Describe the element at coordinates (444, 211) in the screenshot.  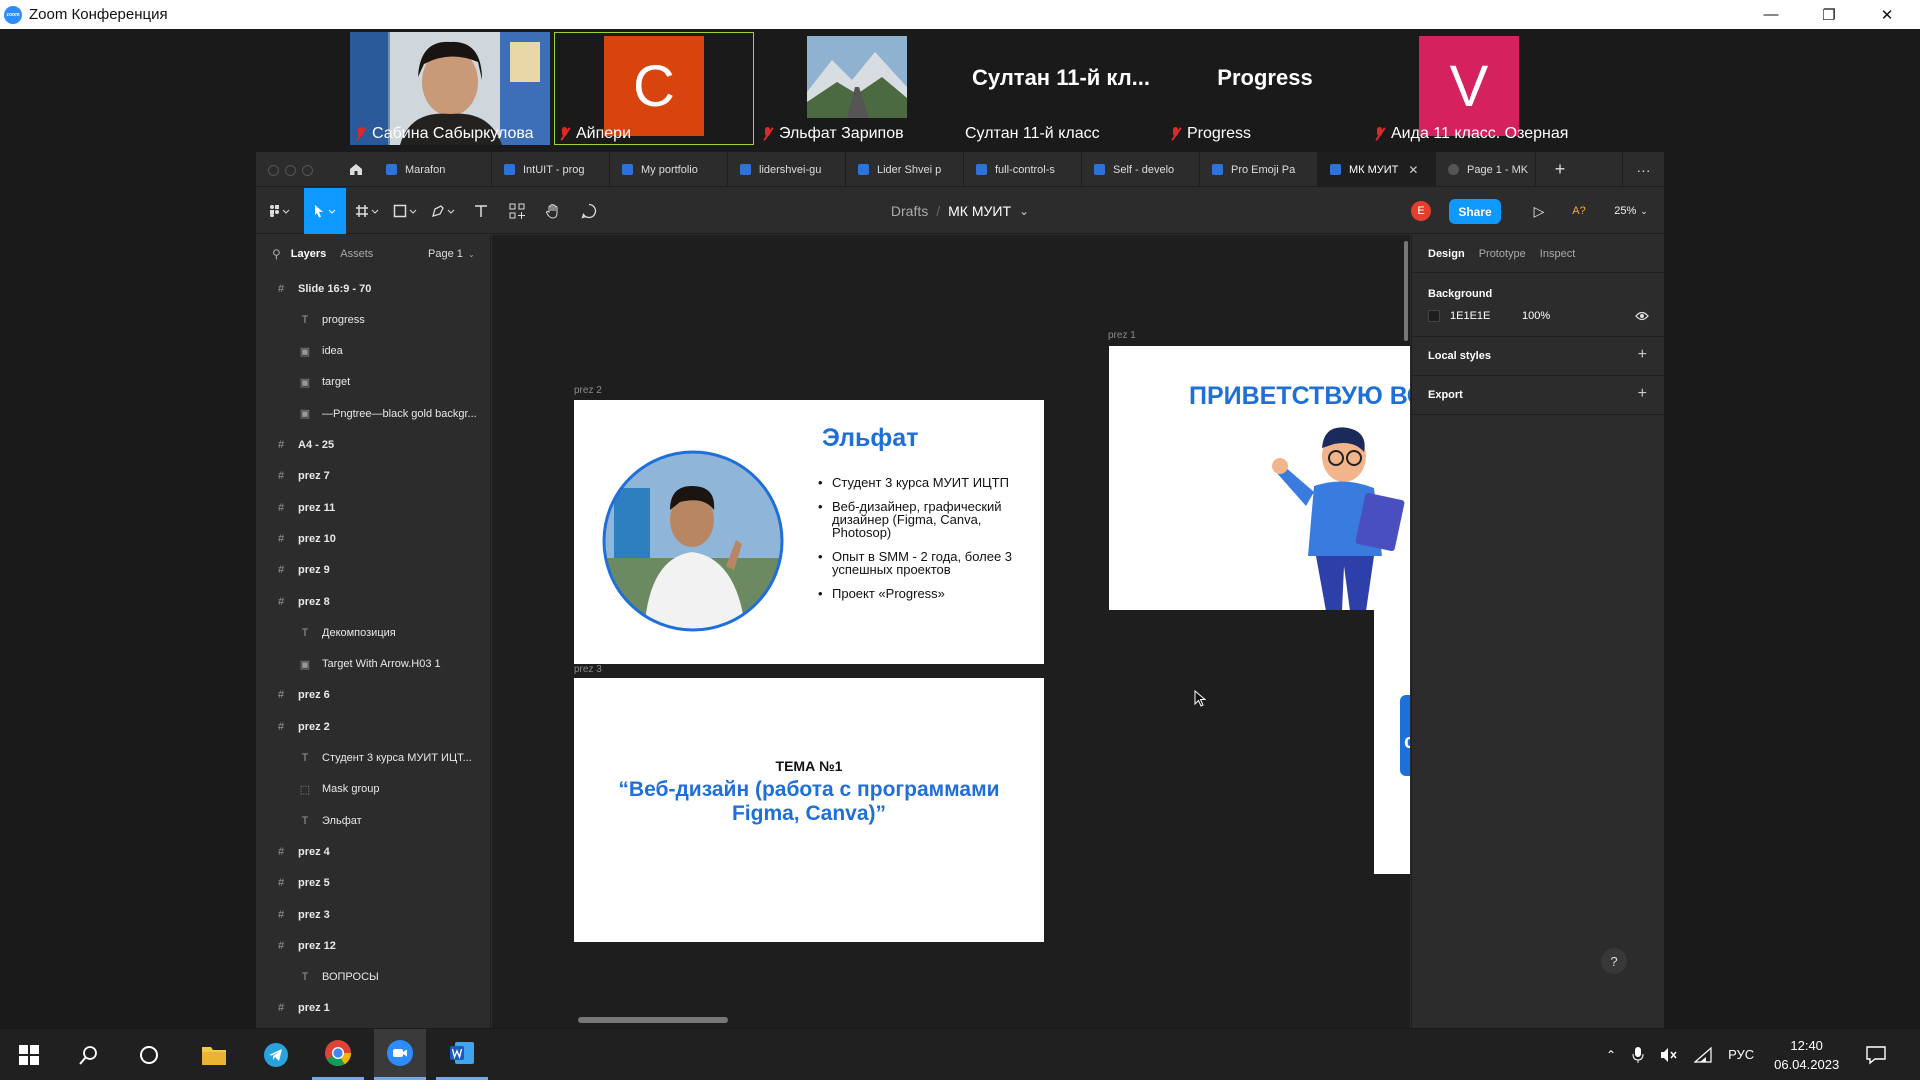
I see `pen-tool` at that location.